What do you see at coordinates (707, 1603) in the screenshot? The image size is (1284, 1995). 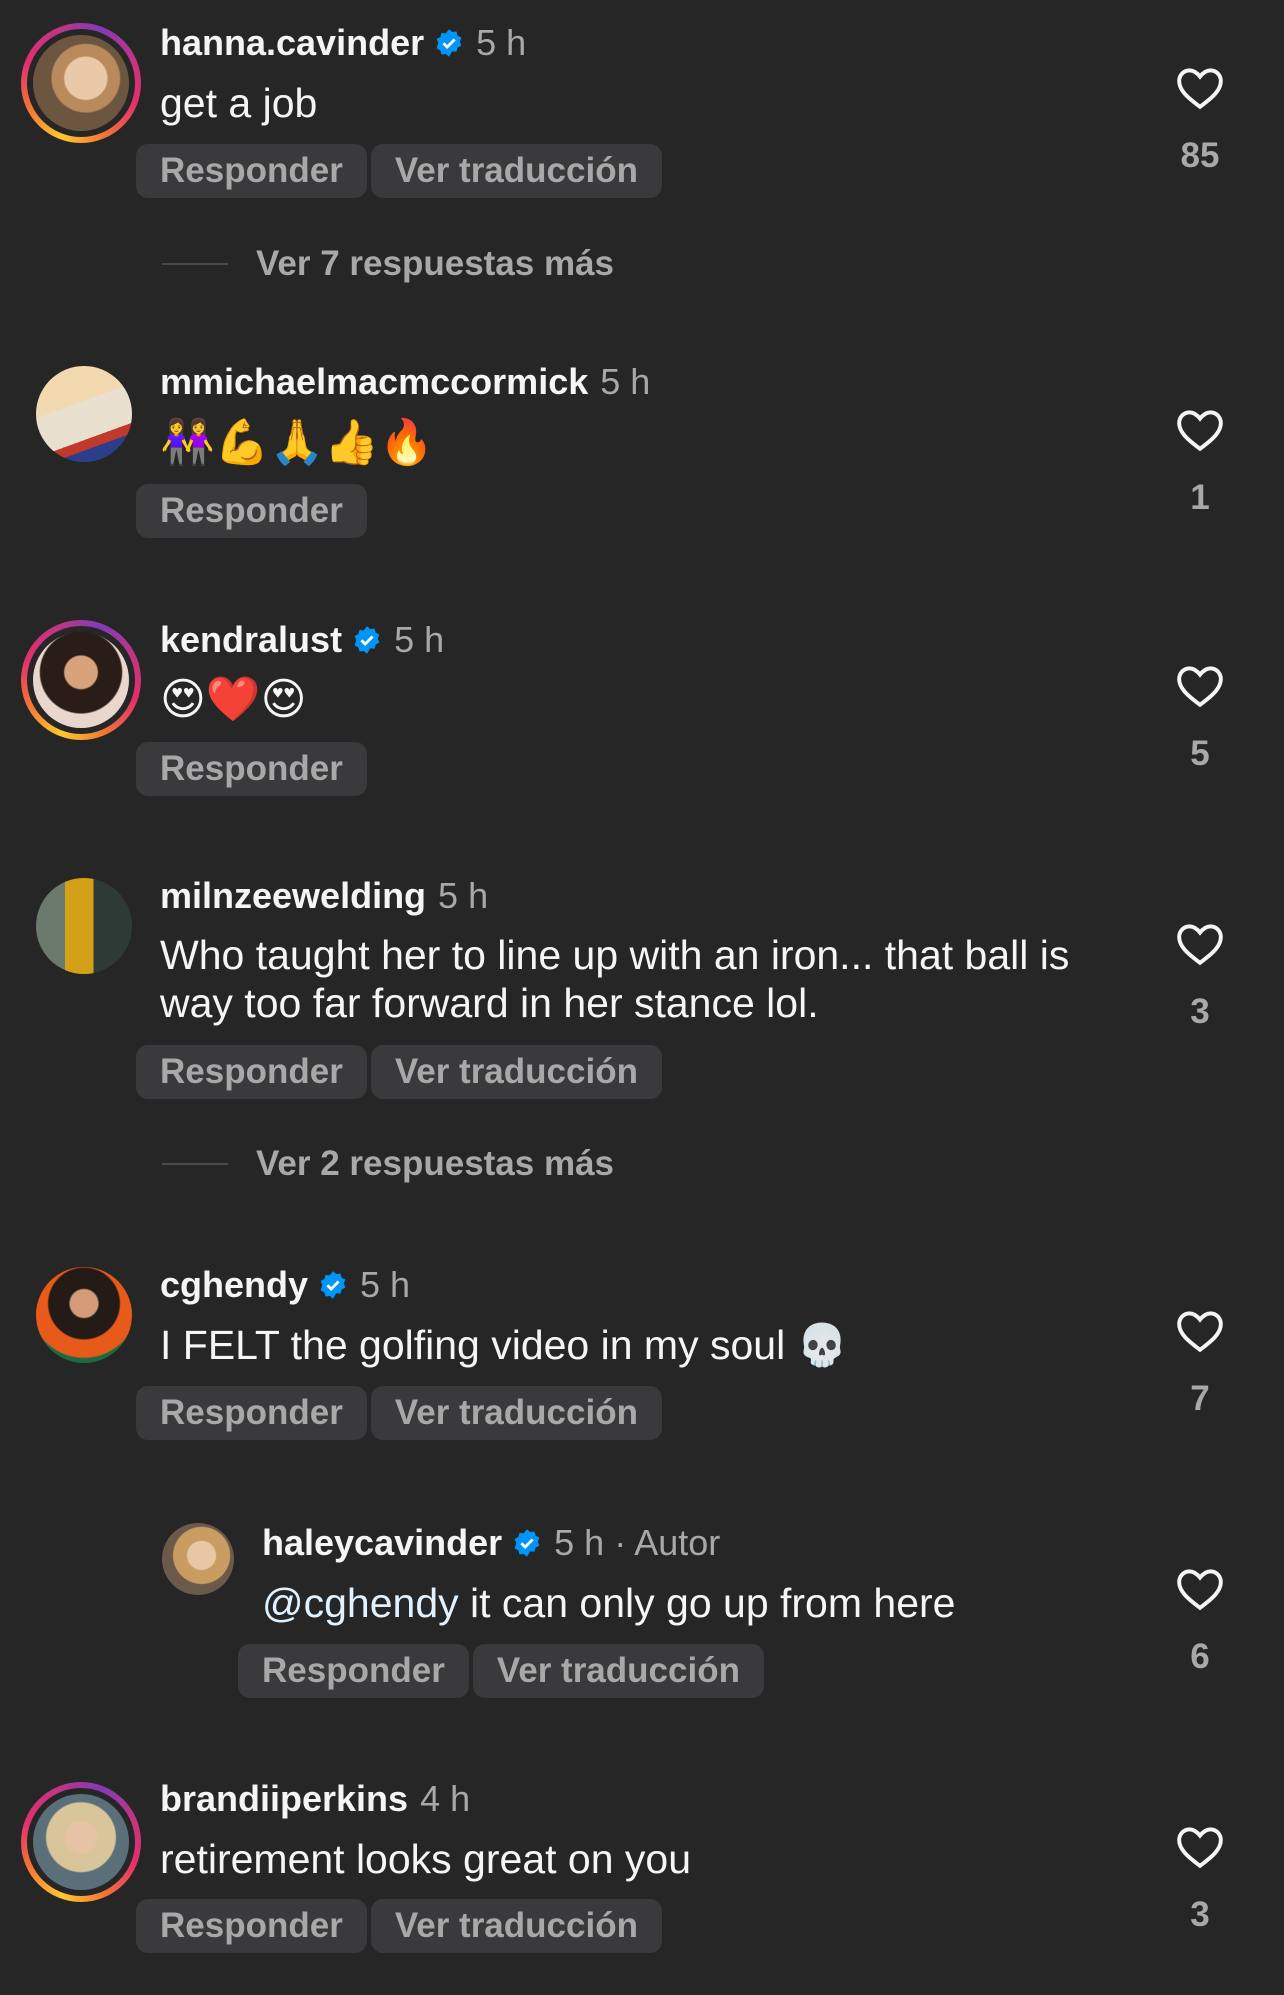 I see `comment-text-body: it can only go up from here` at bounding box center [707, 1603].